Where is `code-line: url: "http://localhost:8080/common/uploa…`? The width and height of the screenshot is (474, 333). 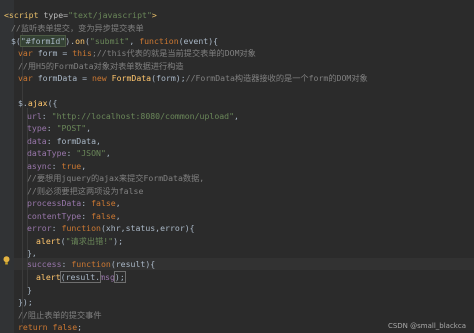 code-line: url: "http://localhost:8080/common/uploa… is located at coordinates (133, 116).